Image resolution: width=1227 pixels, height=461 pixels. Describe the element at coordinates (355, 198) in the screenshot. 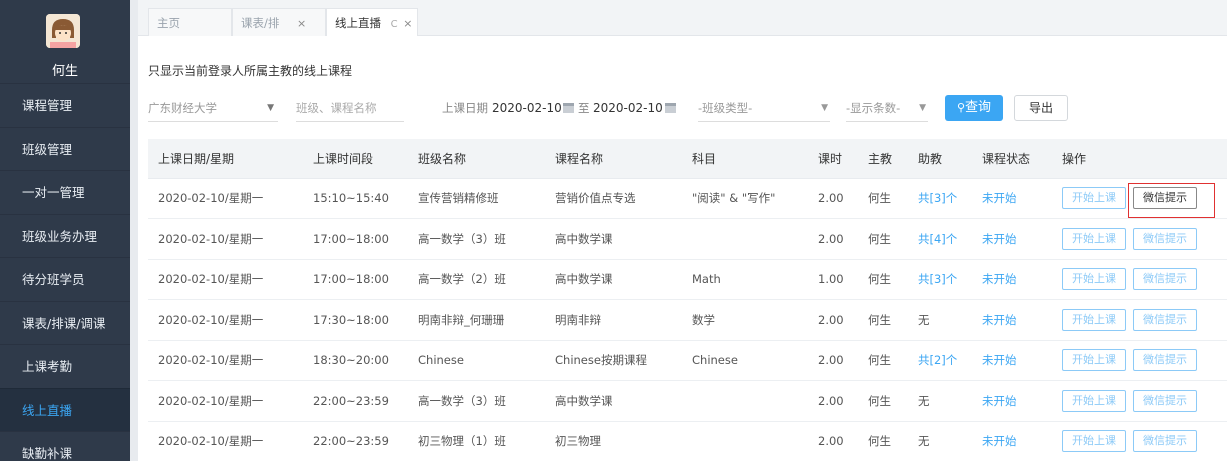

I see `time-cell: 15:10~15:40` at that location.